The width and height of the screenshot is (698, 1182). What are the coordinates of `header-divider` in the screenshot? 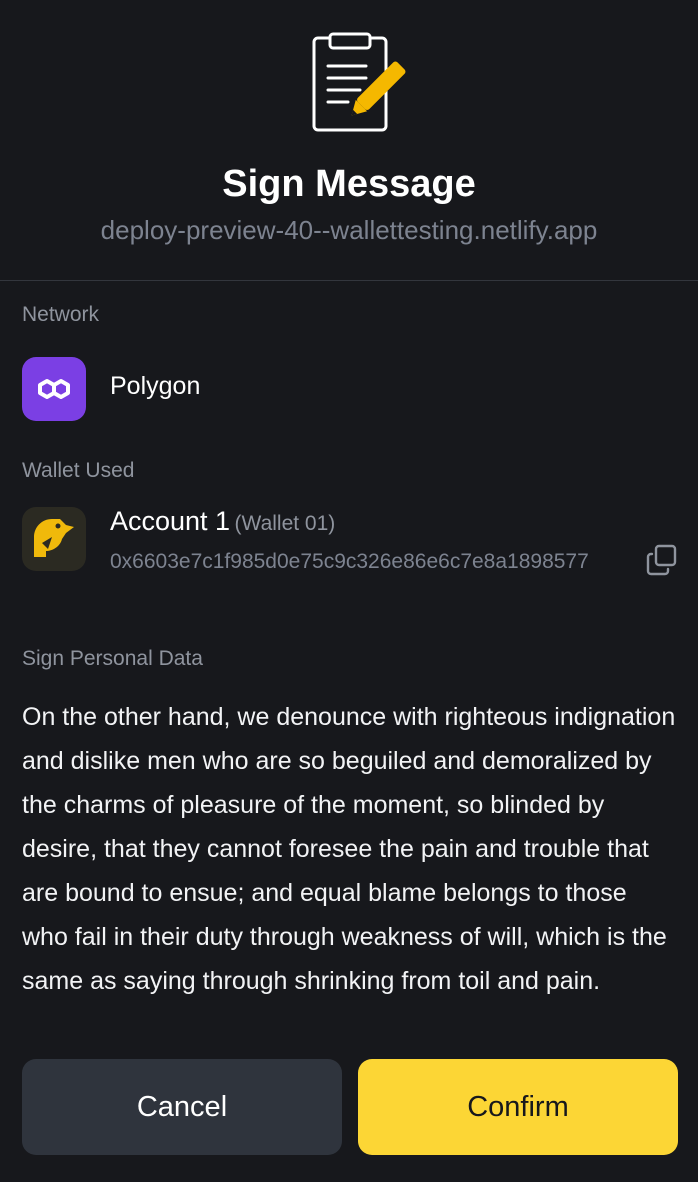 It's located at (349, 280).